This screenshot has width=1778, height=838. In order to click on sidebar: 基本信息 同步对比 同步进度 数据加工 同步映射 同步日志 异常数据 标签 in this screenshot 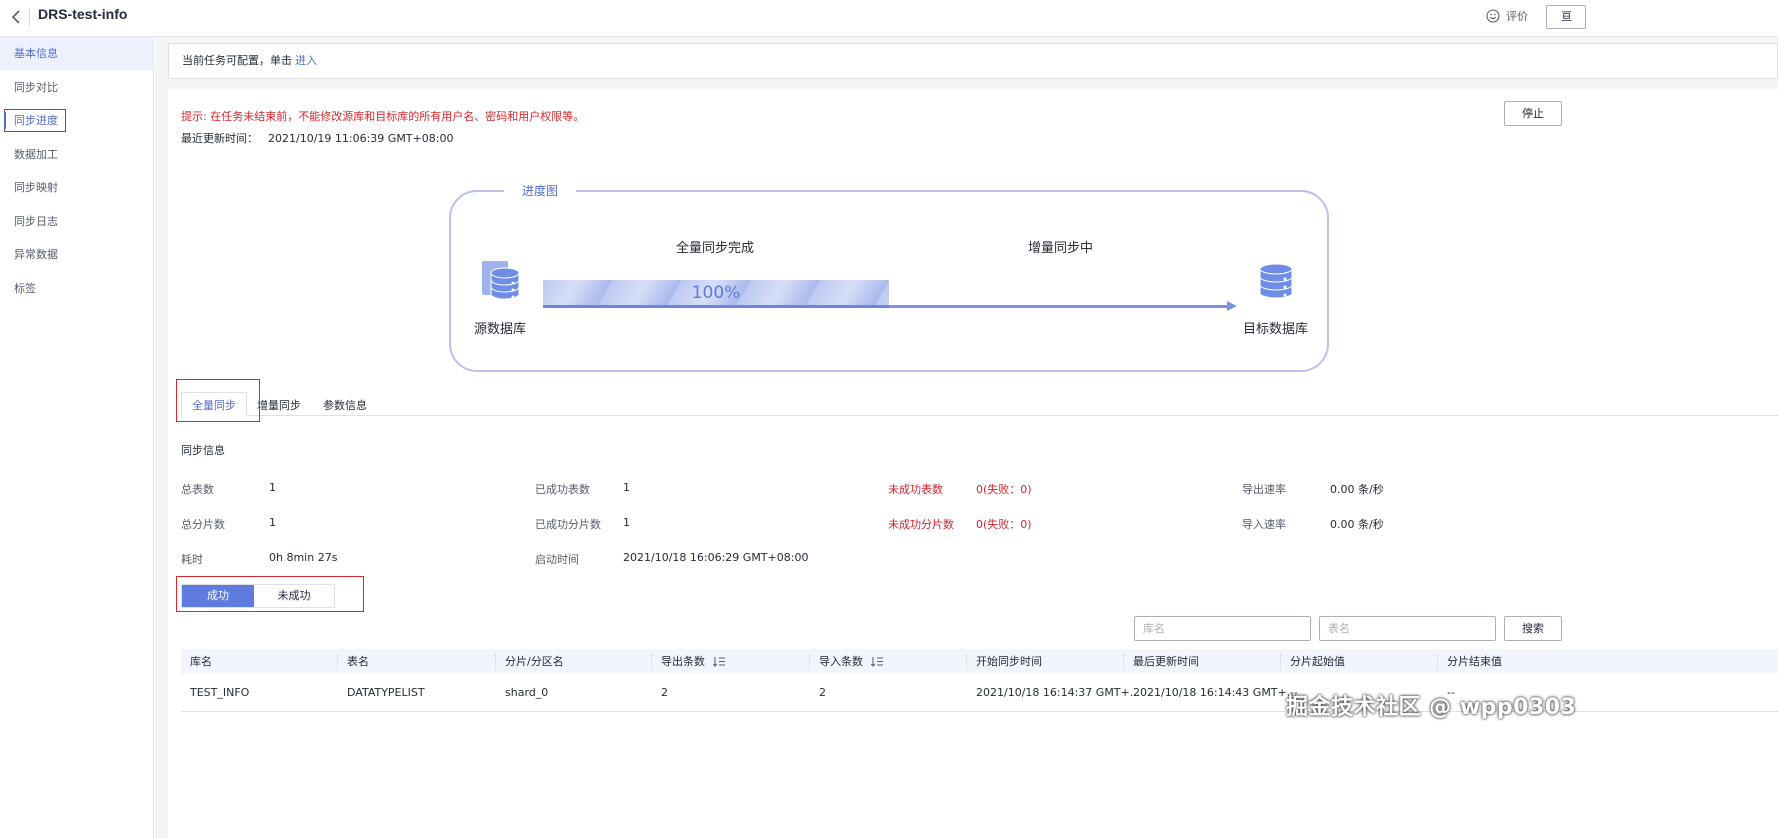, I will do `click(77, 437)`.